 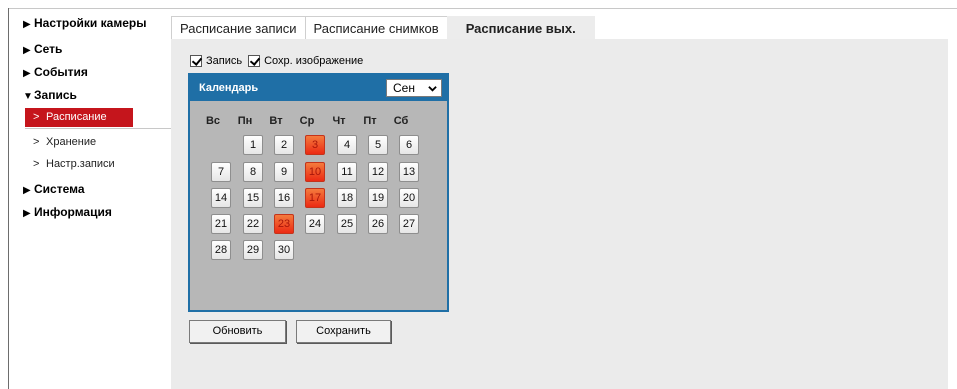 I want to click on save-button: Сохранить, so click(x=343, y=331).